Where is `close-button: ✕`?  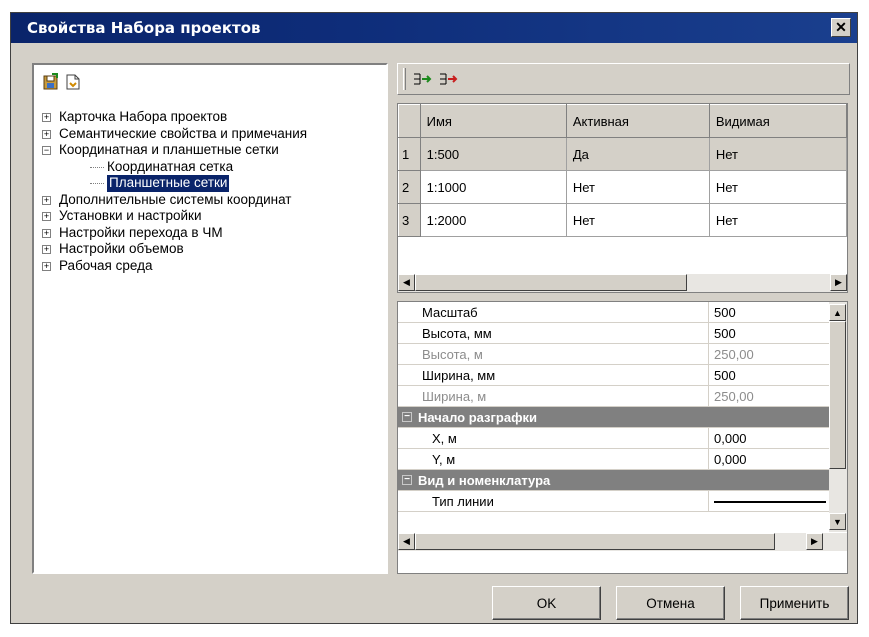
close-button: ✕ is located at coordinates (841, 27).